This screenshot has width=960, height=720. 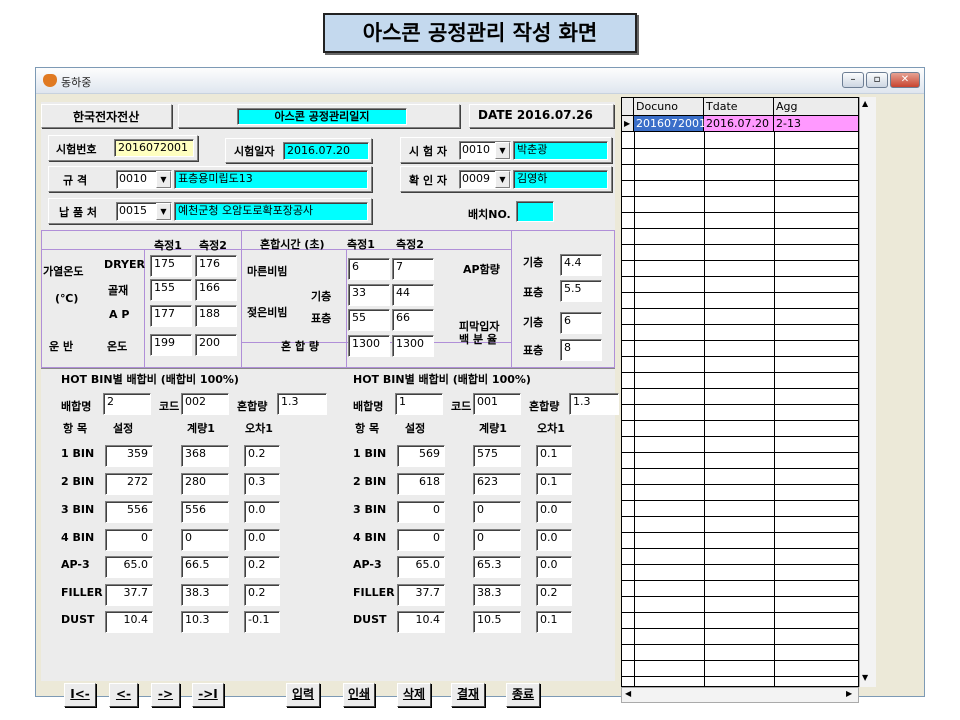 I want to click on approve-button: 결재, so click(x=468, y=695).